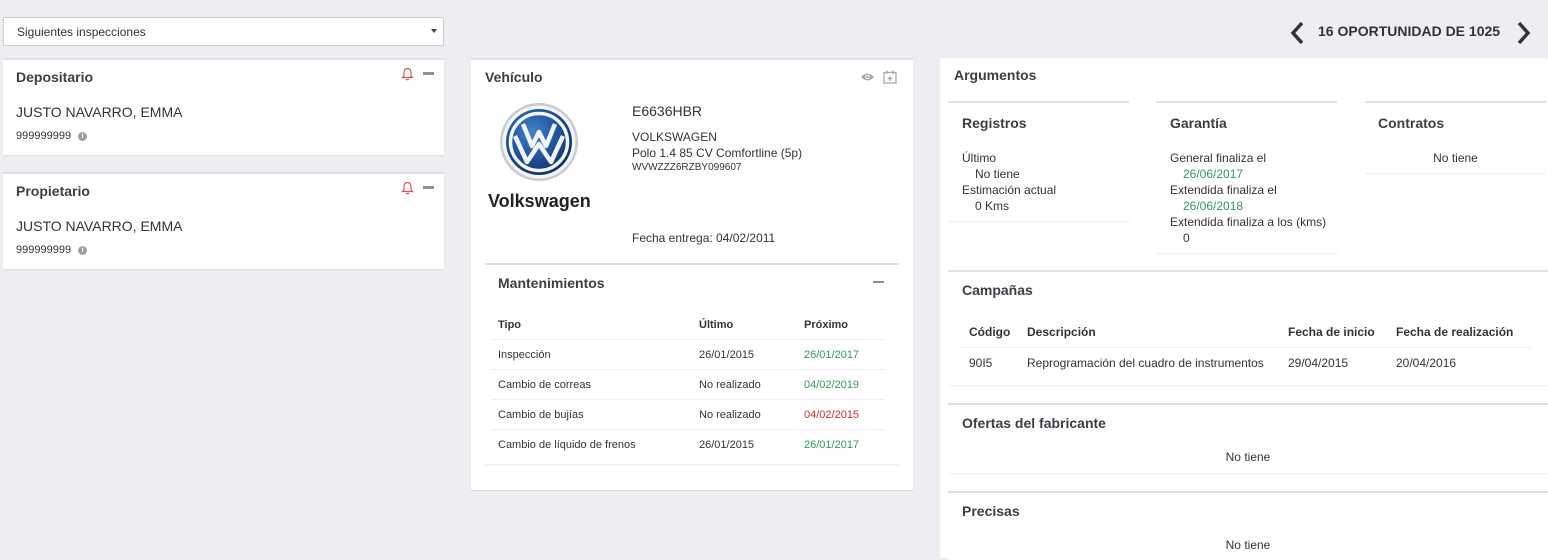  Describe the element at coordinates (716, 325) in the screenshot. I see `column-header: Último` at that location.